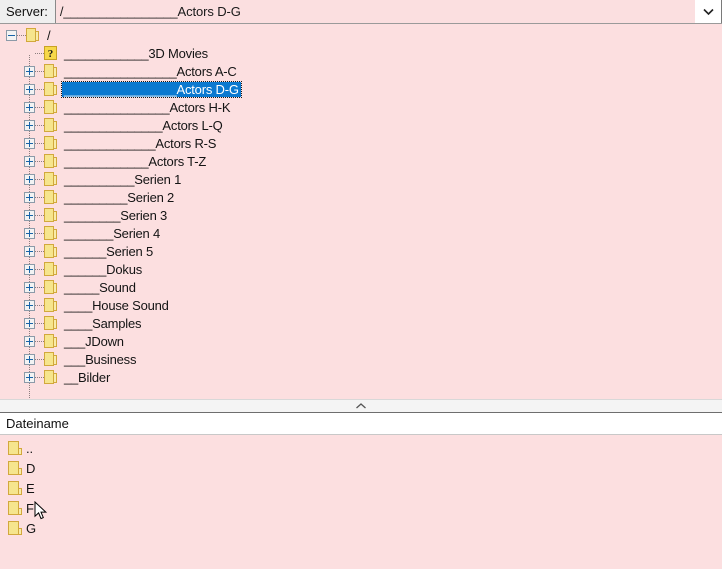 The image size is (722, 571). I want to click on question-icon: ?, so click(50, 53).